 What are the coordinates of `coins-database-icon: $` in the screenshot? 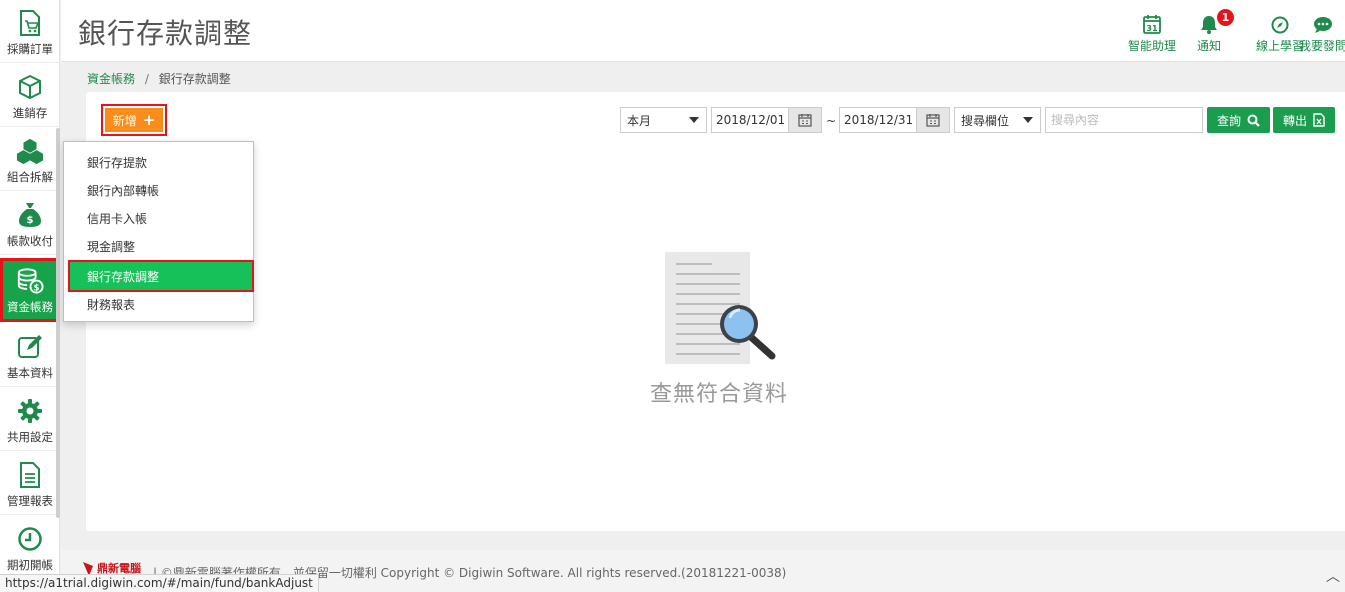 It's located at (30, 281).